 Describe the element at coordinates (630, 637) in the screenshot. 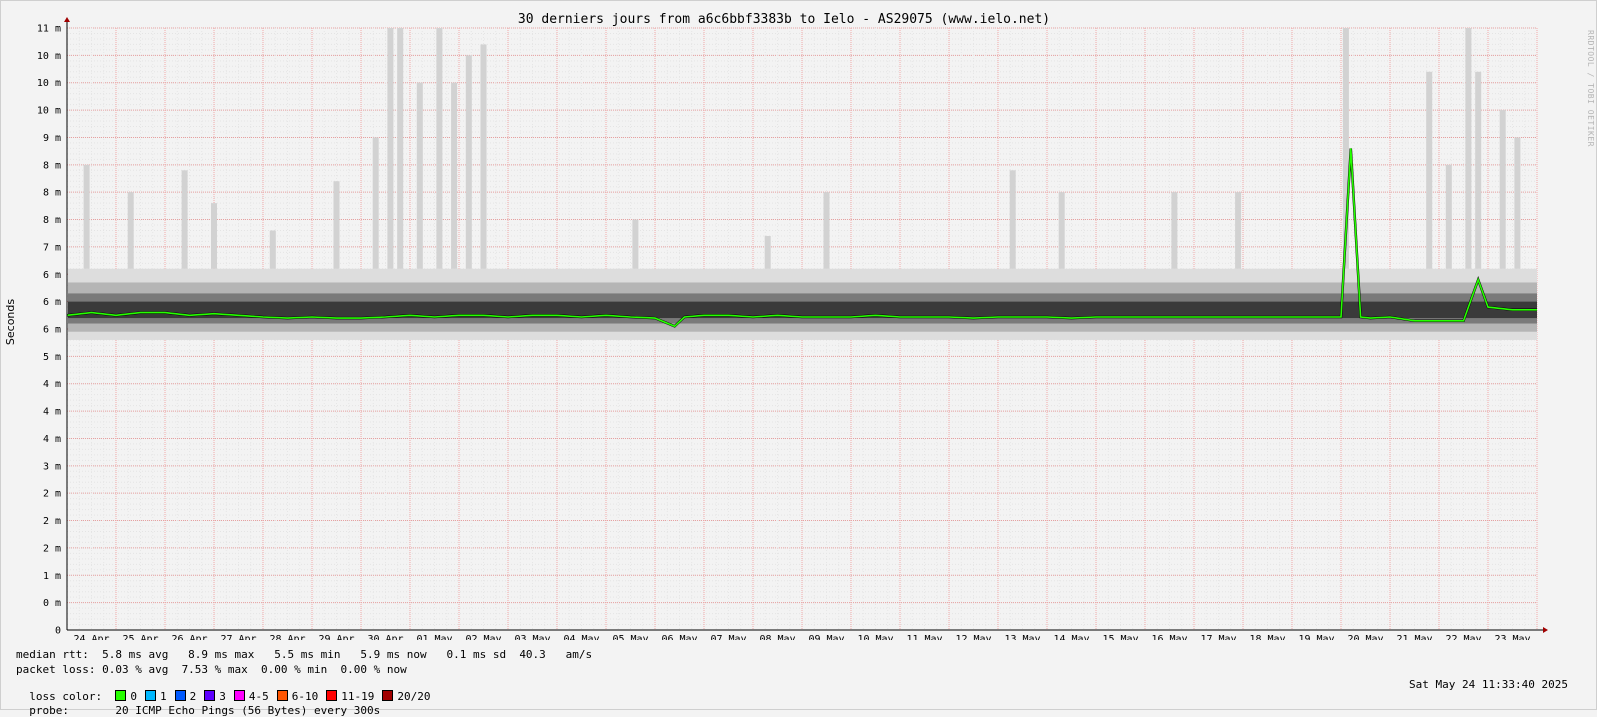

I see `x-tick-label: 05 May` at that location.